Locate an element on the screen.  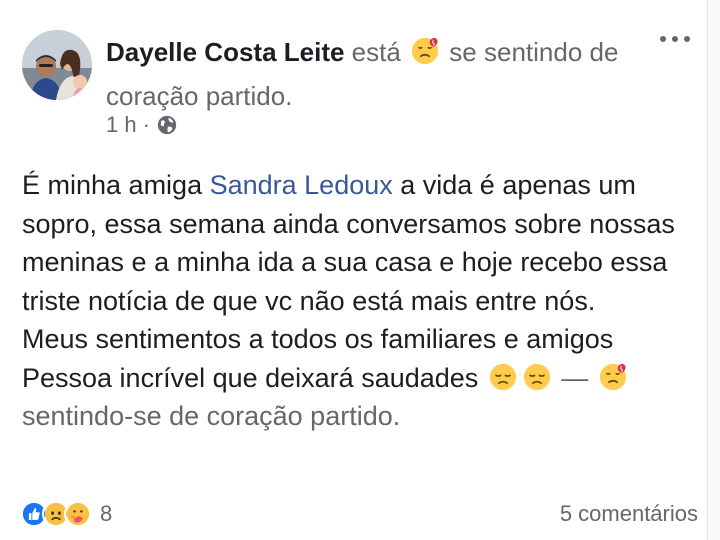
post-footer: 8 5 comentários is located at coordinates (359, 514).